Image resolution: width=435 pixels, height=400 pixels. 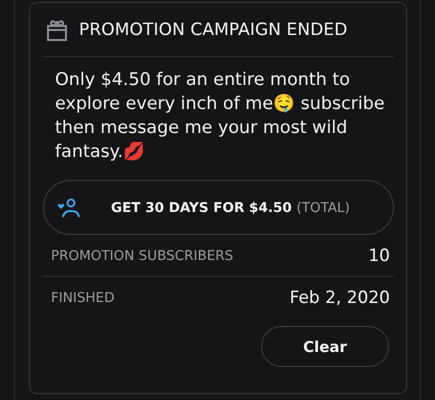 What do you see at coordinates (340, 298) in the screenshot?
I see `stat-value: Feb 2, 2020` at bounding box center [340, 298].